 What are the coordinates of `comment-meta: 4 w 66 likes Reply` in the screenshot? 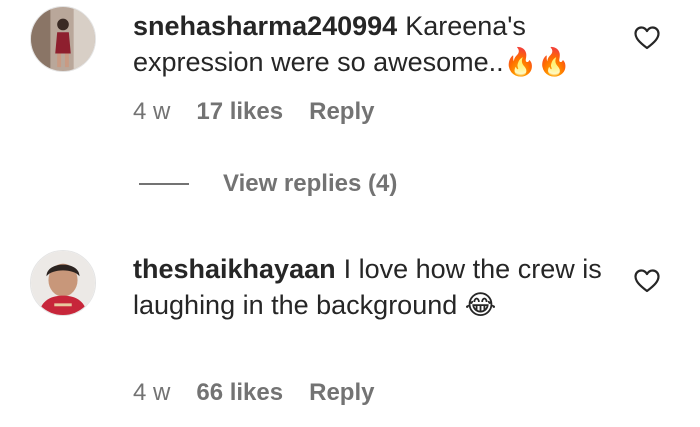 It's located at (253, 393).